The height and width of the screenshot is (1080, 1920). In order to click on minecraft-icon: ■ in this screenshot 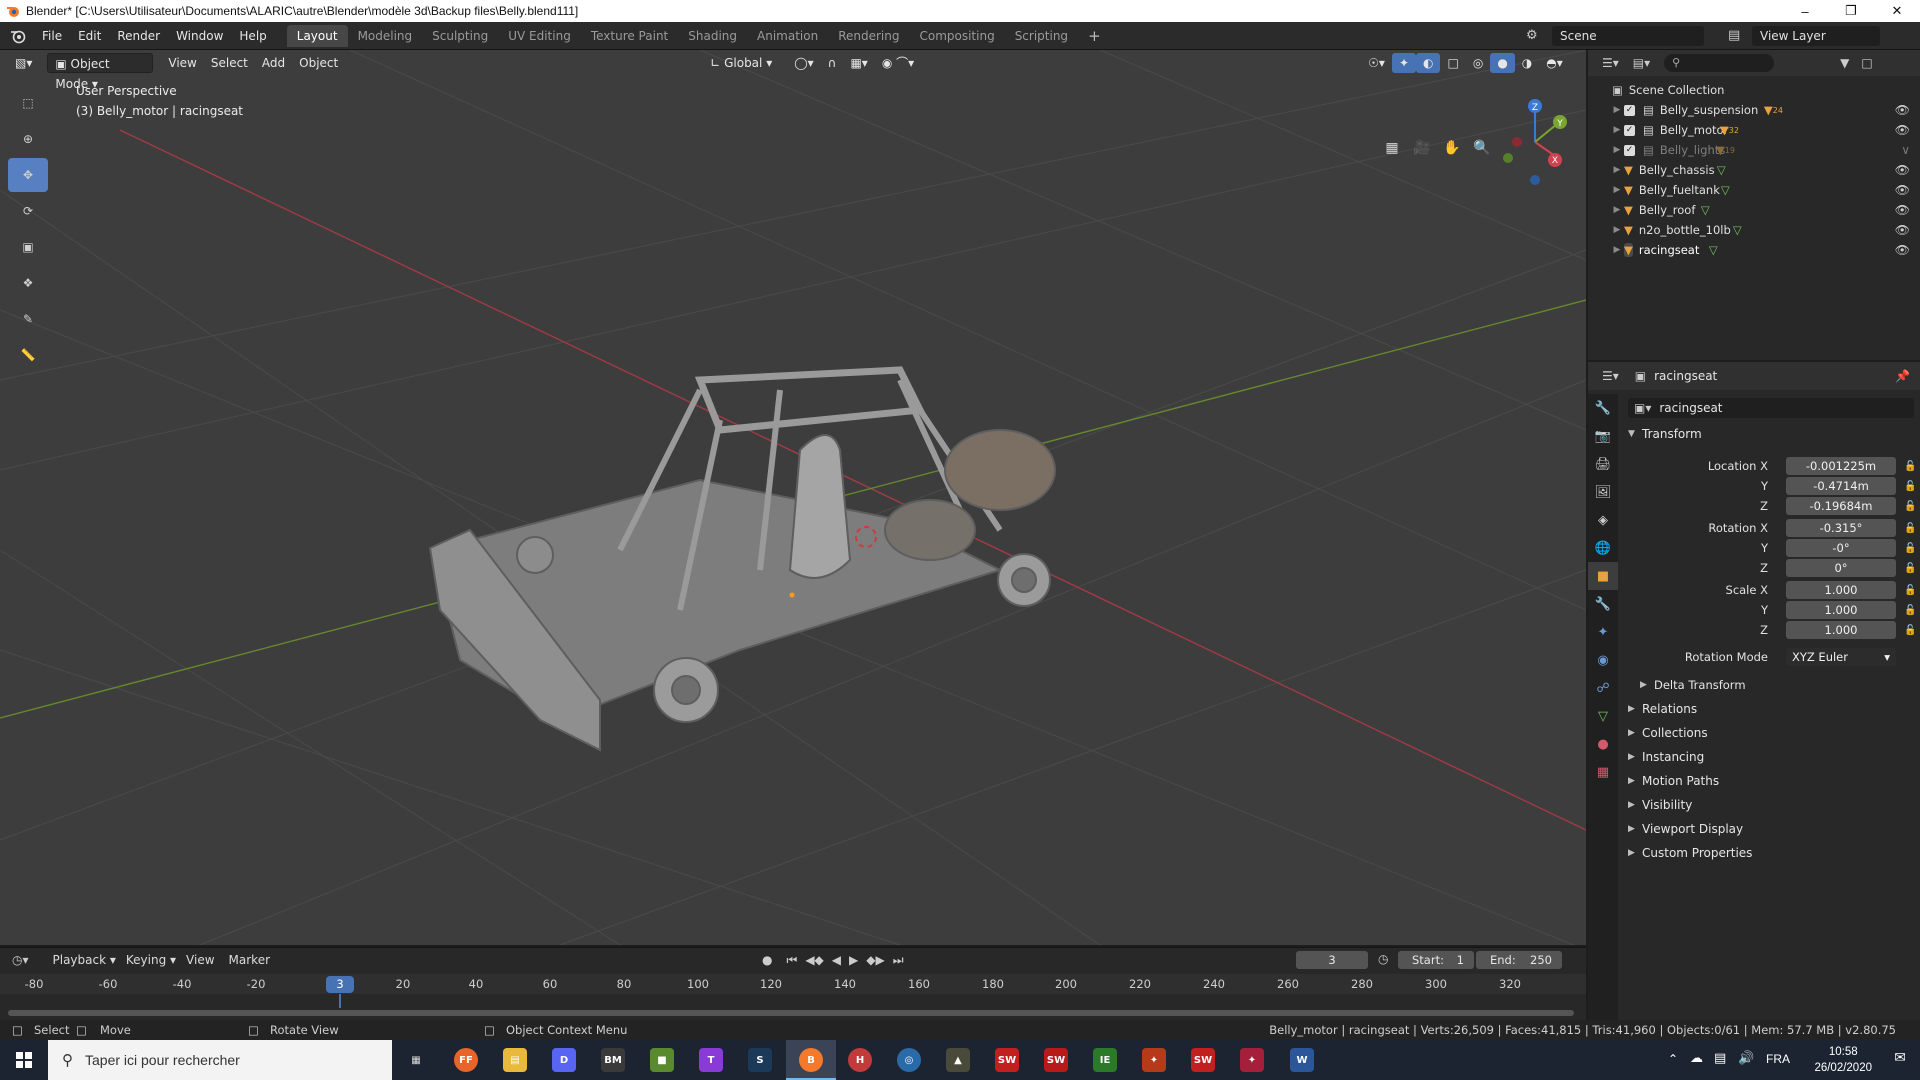, I will do `click(662, 1060)`.